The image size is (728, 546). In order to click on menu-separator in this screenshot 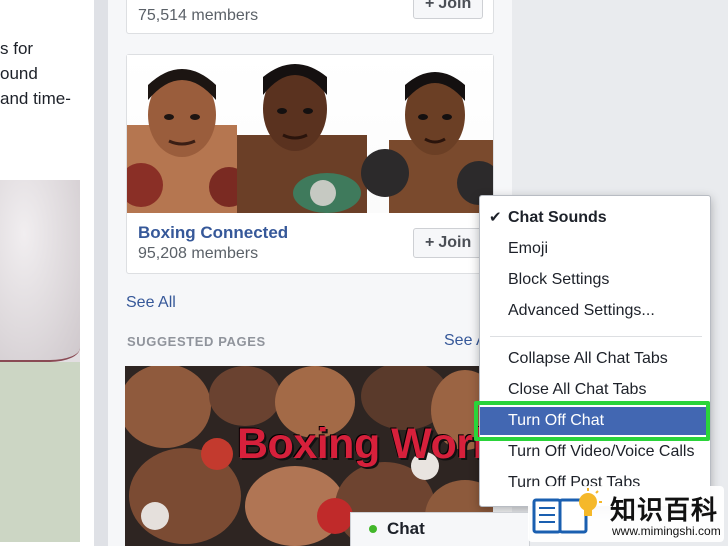, I will do `click(596, 336)`.